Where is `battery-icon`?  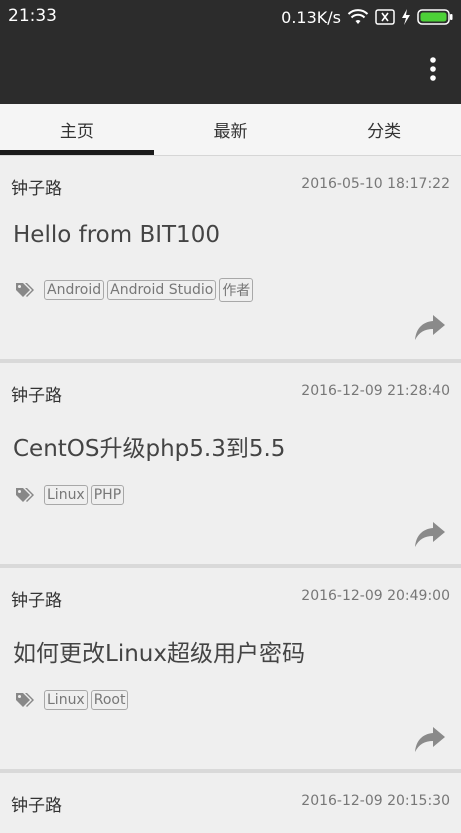
battery-icon is located at coordinates (435, 17).